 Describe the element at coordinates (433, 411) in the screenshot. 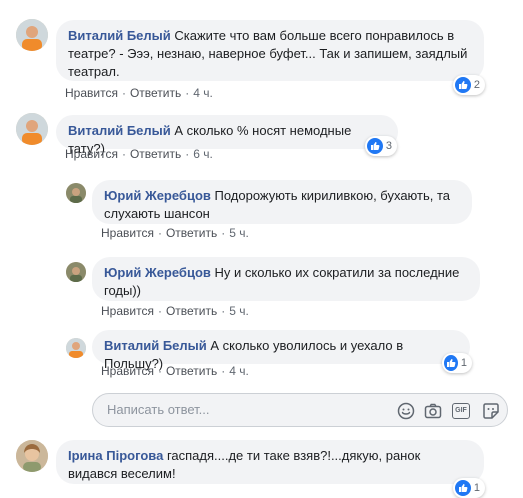

I see `camera-icon` at that location.